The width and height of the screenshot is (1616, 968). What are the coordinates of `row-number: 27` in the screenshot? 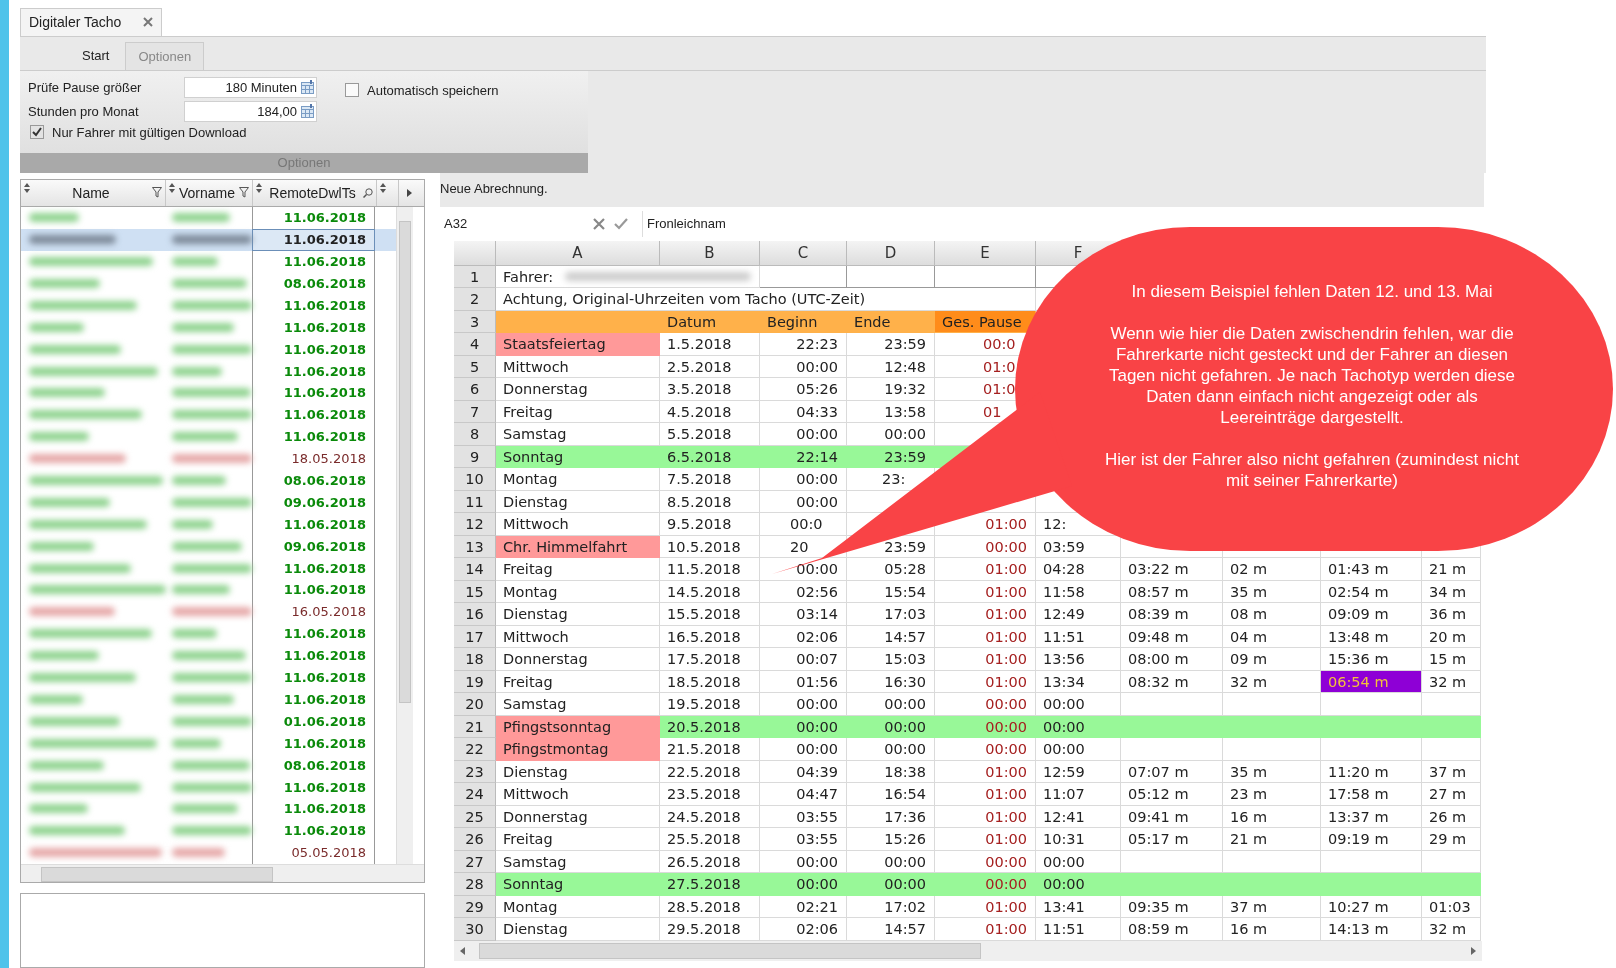 It's located at (475, 862).